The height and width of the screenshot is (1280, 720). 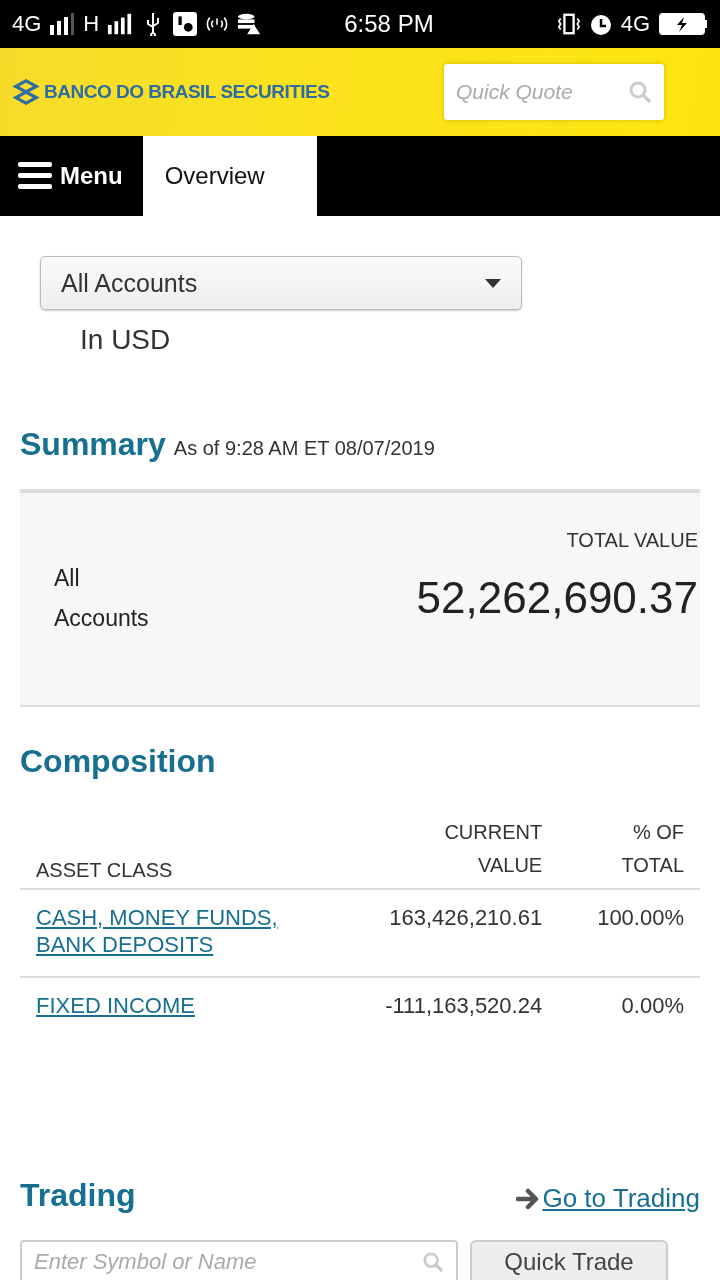 What do you see at coordinates (91, 24) in the screenshot?
I see `network-type: H` at bounding box center [91, 24].